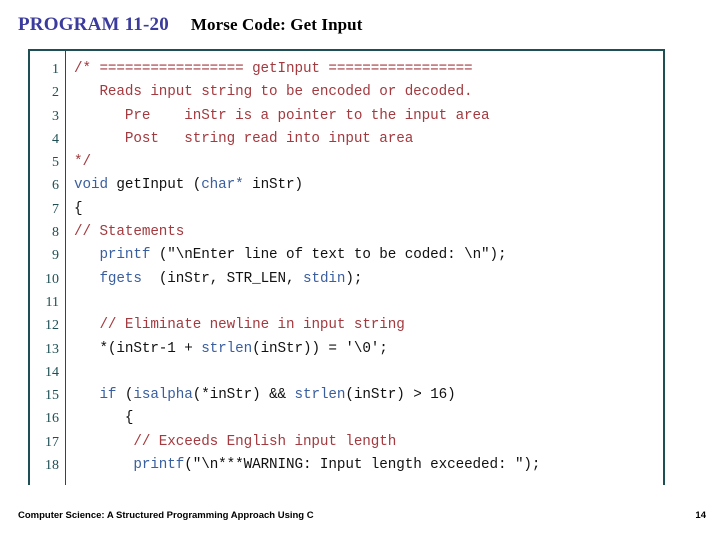  Describe the element at coordinates (82, 162) in the screenshot. I see `code-token-cmt: */` at that location.